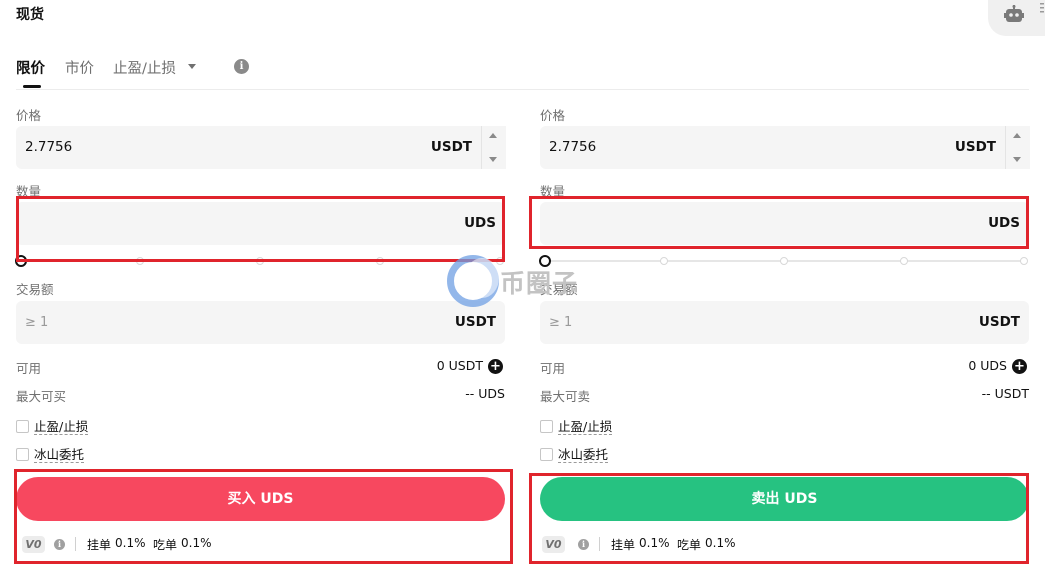 Image resolution: width=1045 pixels, height=565 pixels. Describe the element at coordinates (1042, 8) in the screenshot. I see `more-menu-icon` at that location.